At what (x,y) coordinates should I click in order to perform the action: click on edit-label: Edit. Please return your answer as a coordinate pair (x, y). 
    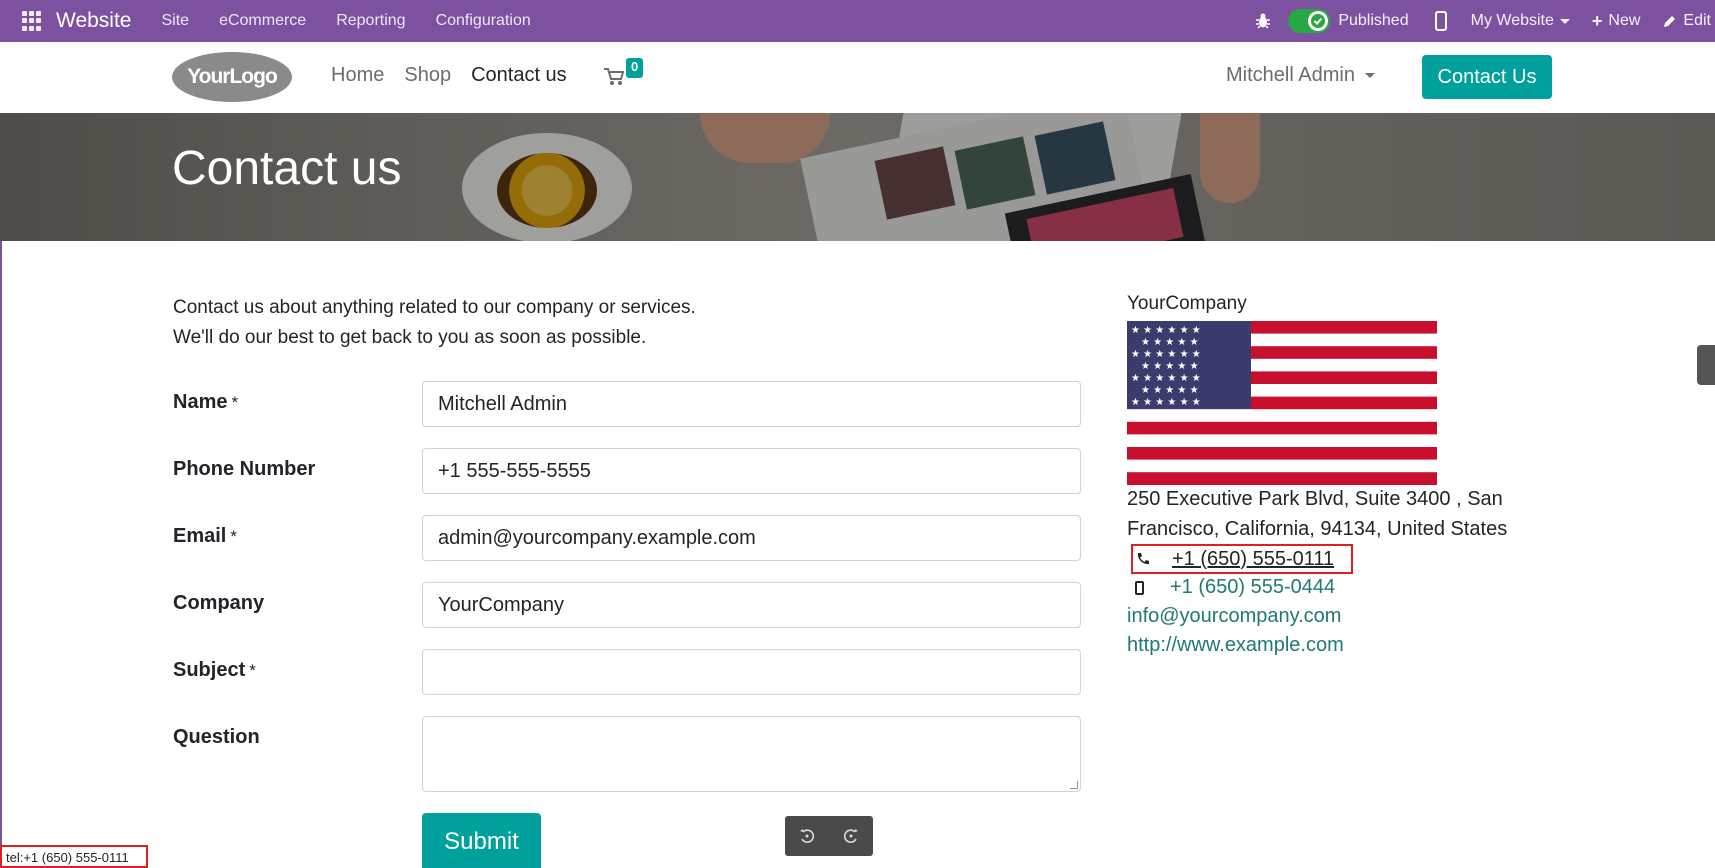
    Looking at the image, I should click on (1697, 20).